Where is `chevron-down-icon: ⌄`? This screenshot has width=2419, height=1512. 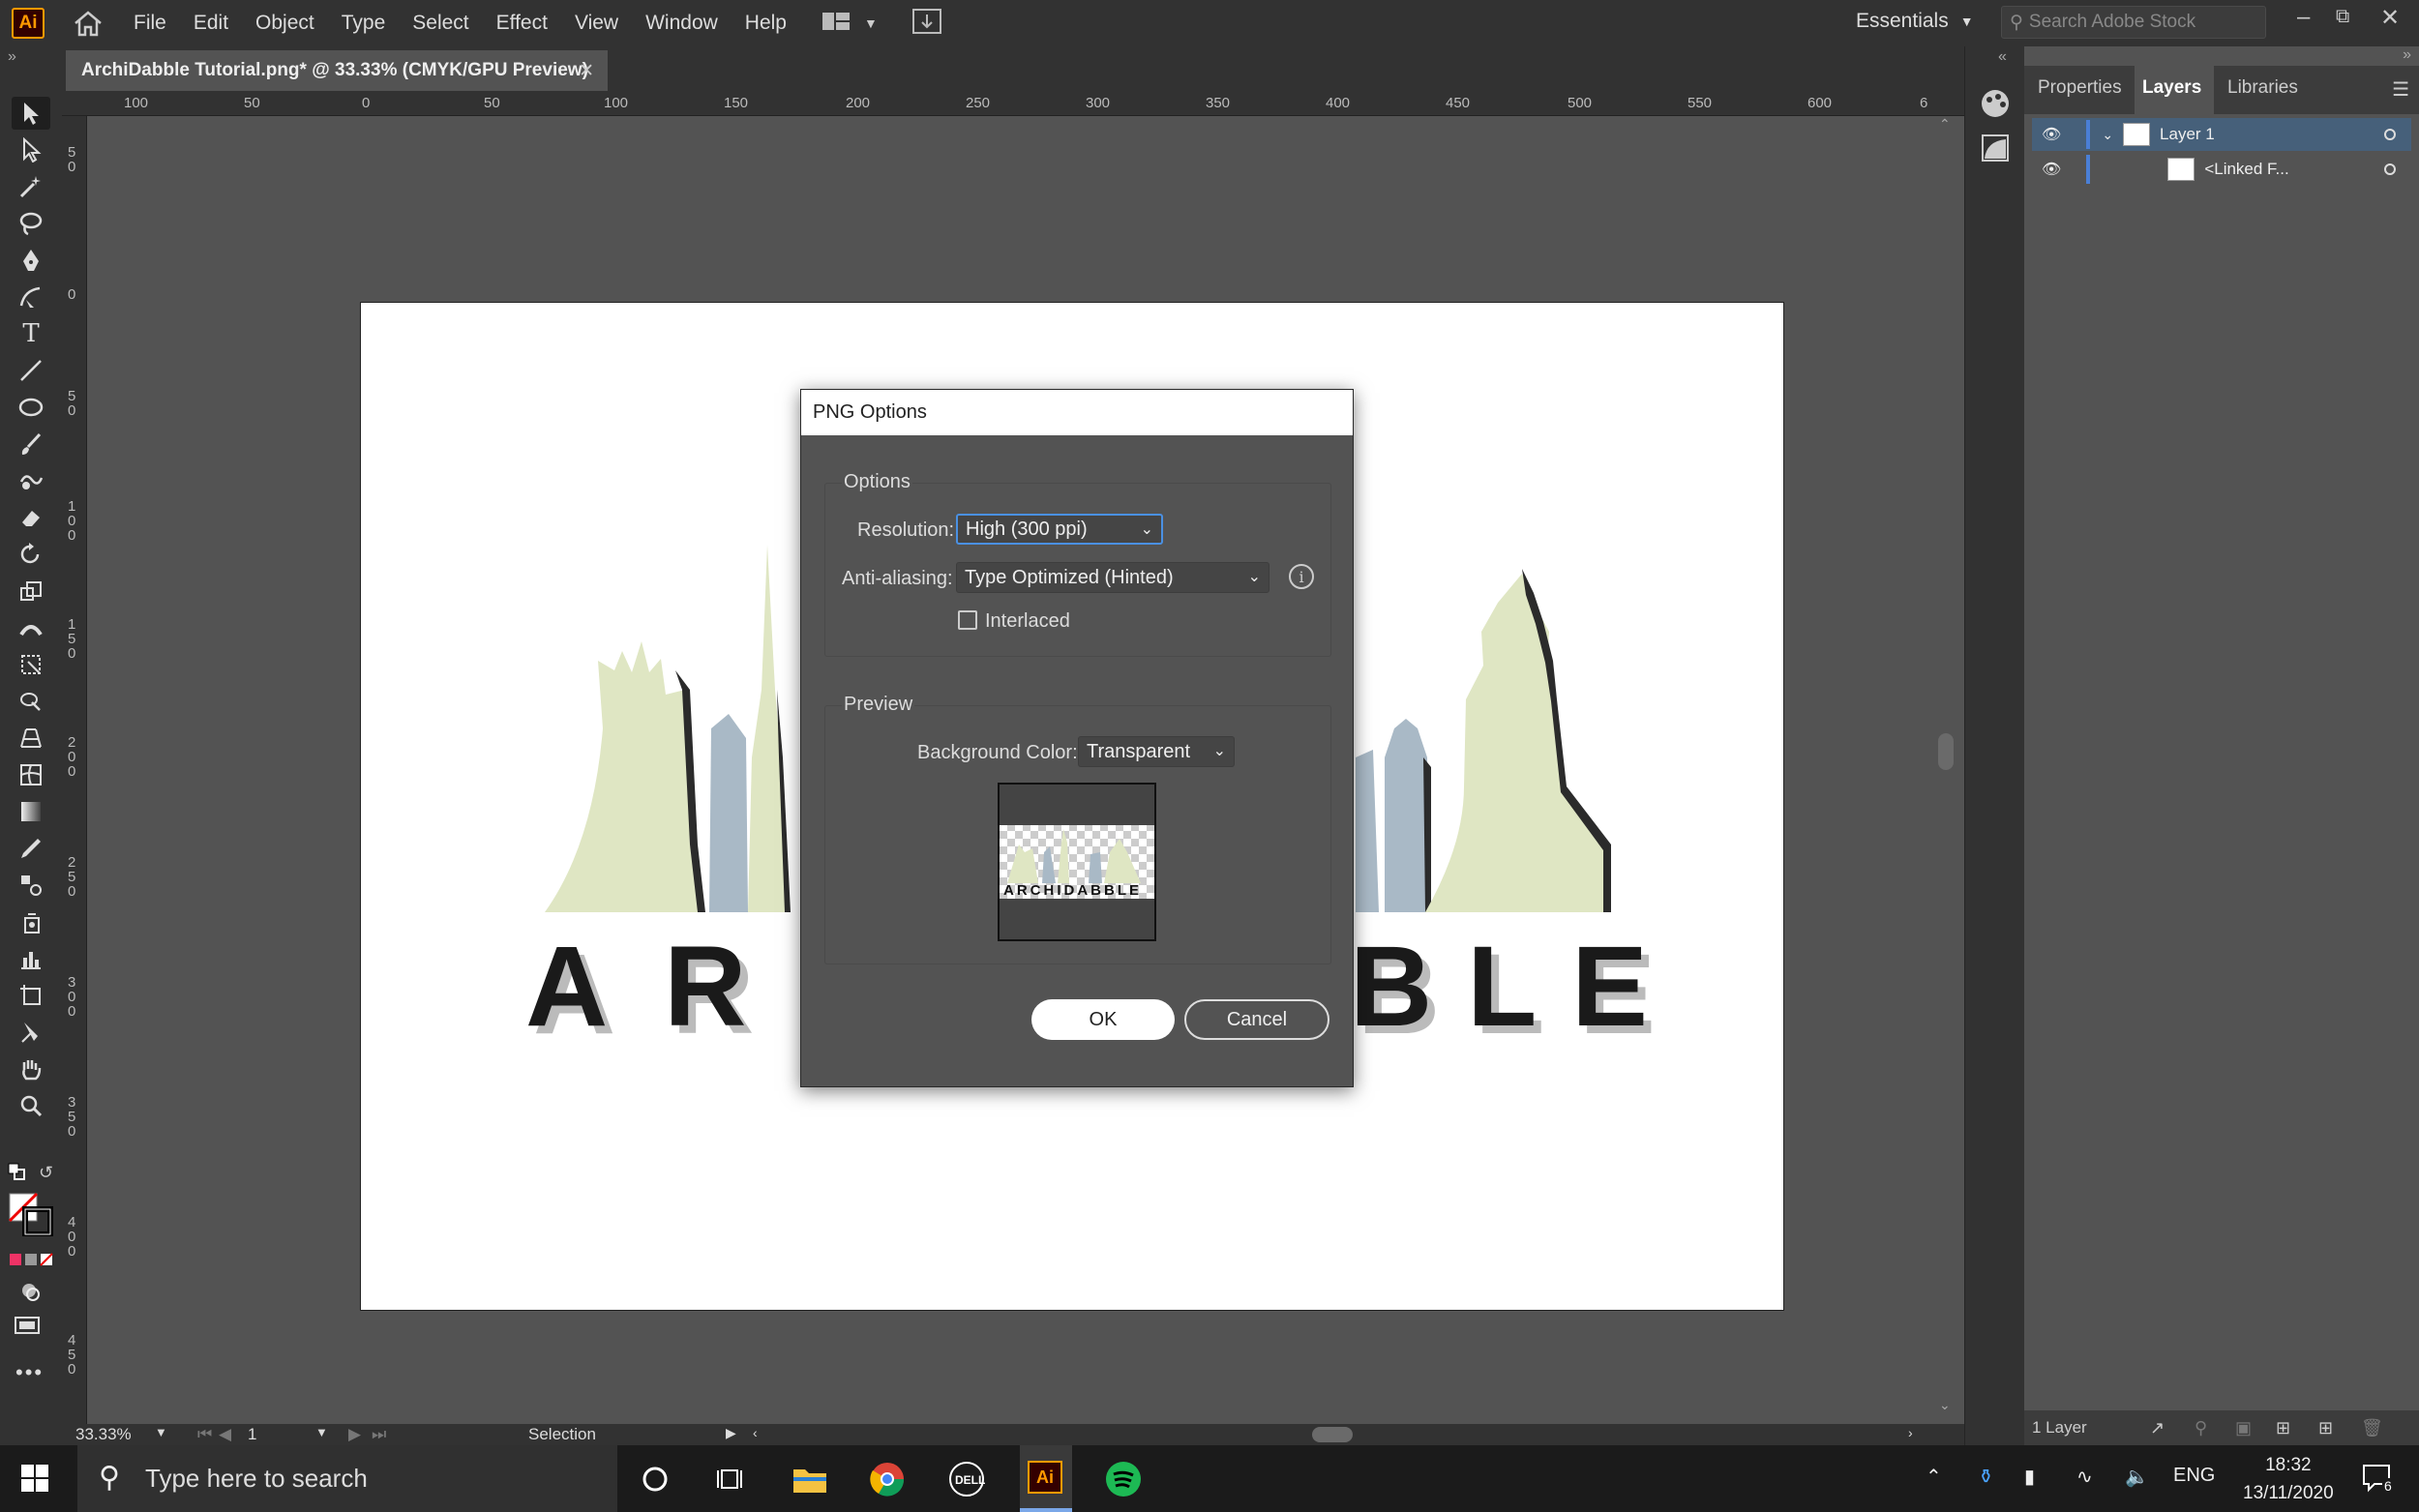
chevron-down-icon: ⌄ is located at coordinates (2108, 135).